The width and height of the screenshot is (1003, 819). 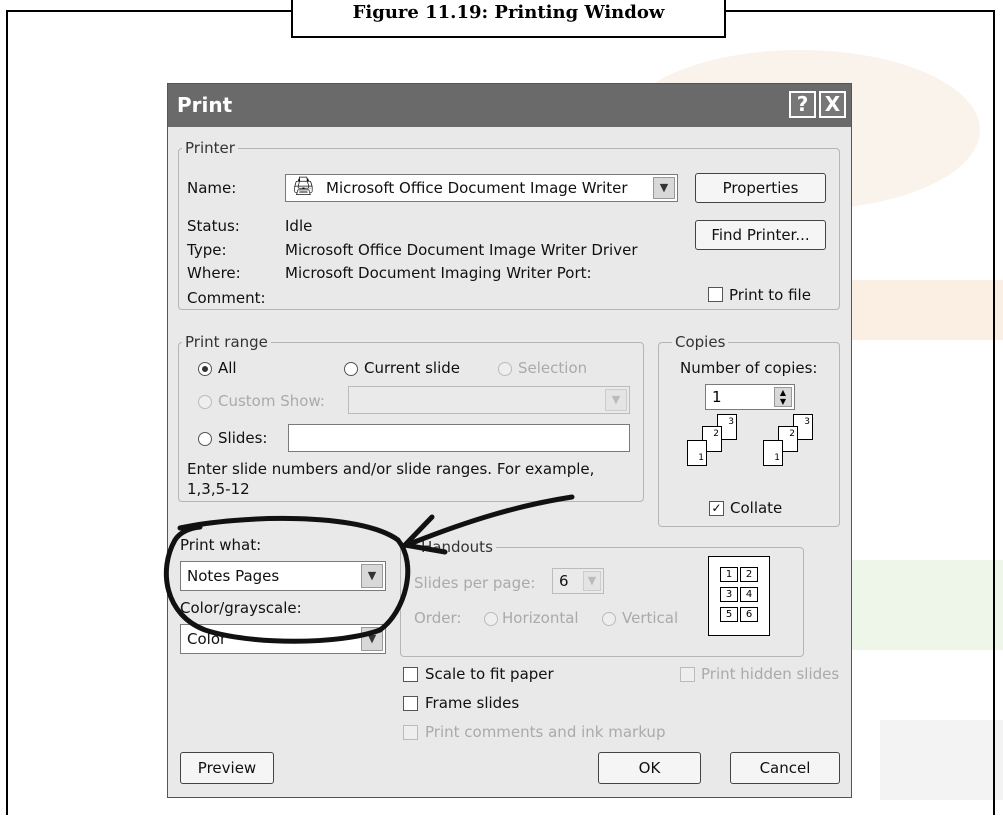 I want to click on preview-button: Preview, so click(x=227, y=768).